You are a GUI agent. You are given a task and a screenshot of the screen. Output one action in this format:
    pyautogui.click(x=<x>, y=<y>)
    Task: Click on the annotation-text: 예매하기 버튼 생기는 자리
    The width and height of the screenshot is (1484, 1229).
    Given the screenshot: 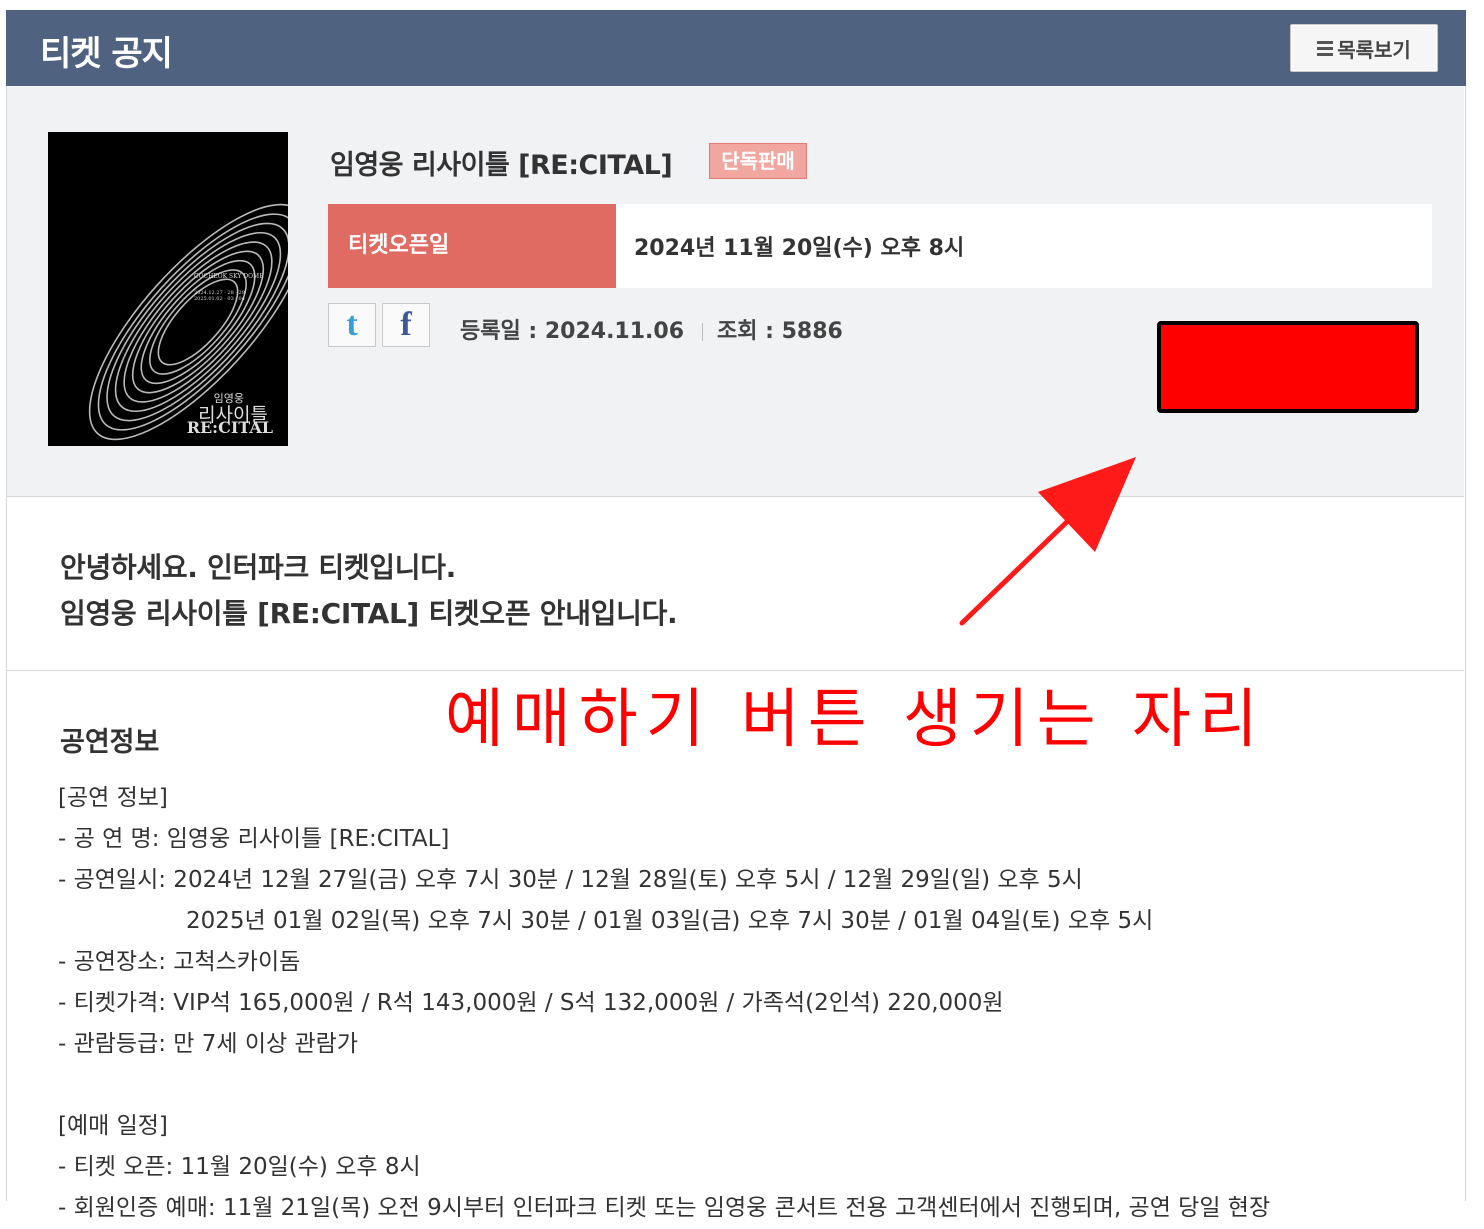 What is the action you would take?
    pyautogui.click(x=855, y=720)
    